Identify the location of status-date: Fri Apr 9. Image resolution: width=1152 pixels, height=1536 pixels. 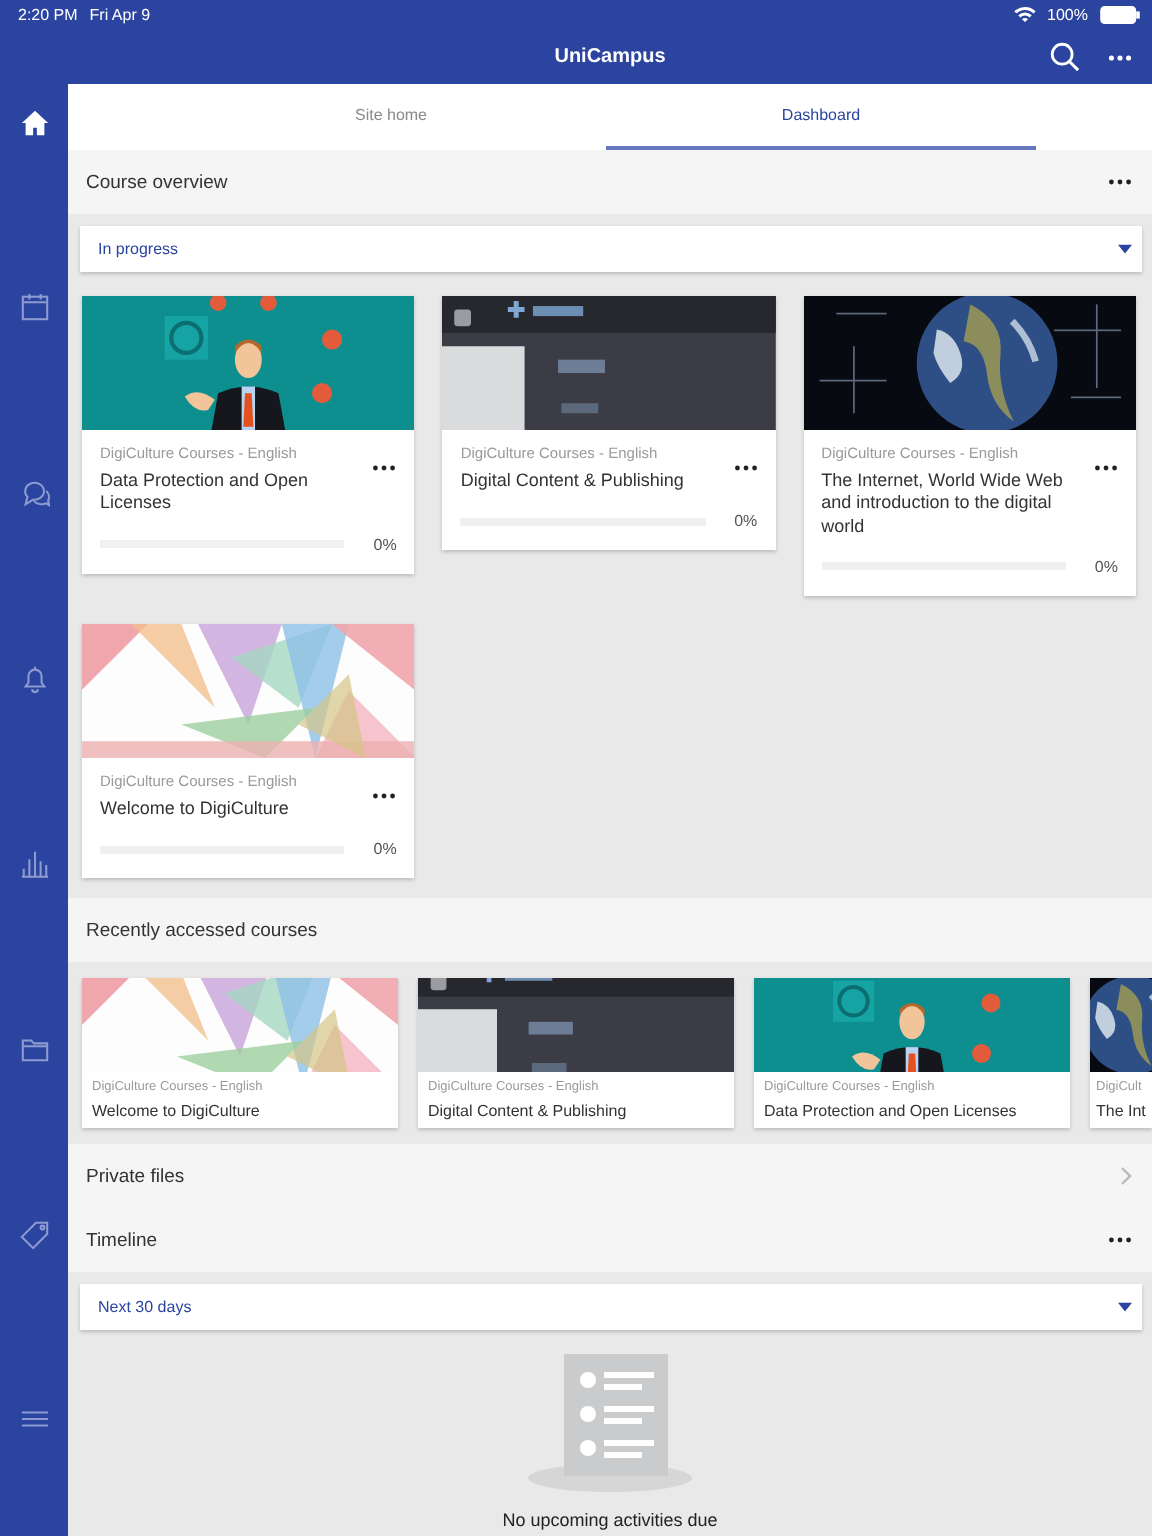
(120, 14).